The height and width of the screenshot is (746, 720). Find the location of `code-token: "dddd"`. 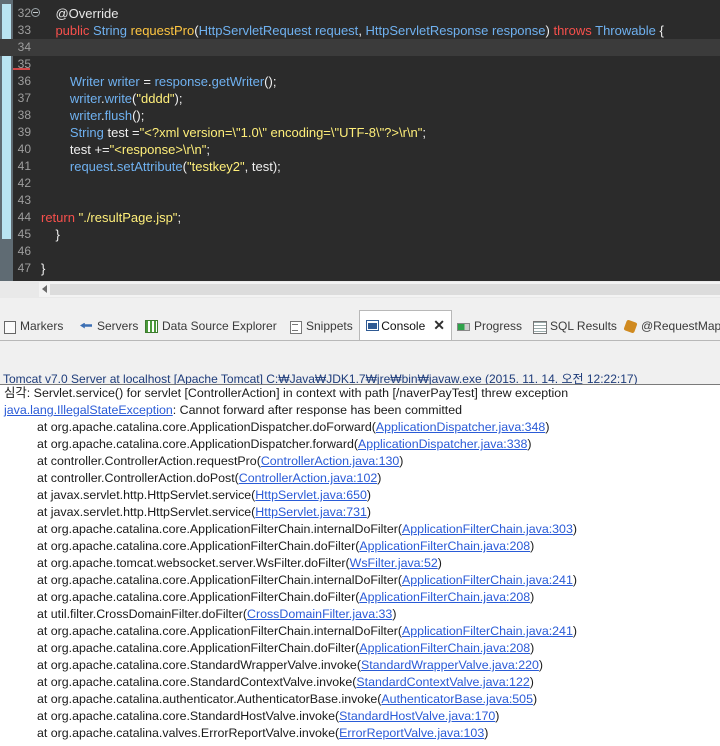

code-token: "dddd" is located at coordinates (155, 98).